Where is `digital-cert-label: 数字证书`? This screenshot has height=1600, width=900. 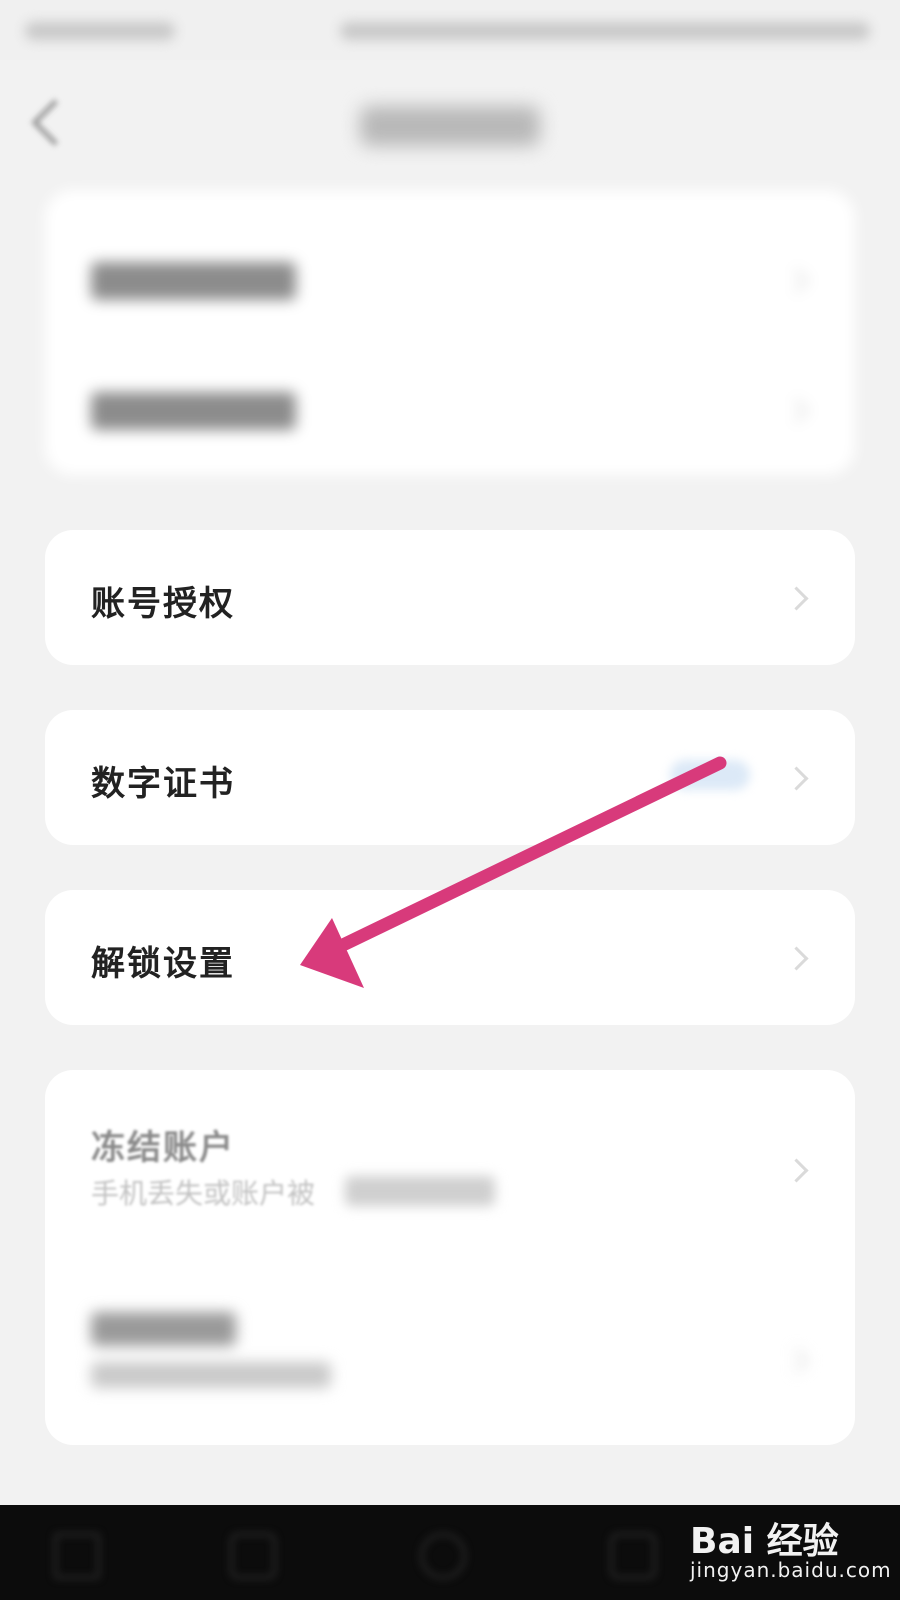 digital-cert-label: 数字证书 is located at coordinates (163, 784).